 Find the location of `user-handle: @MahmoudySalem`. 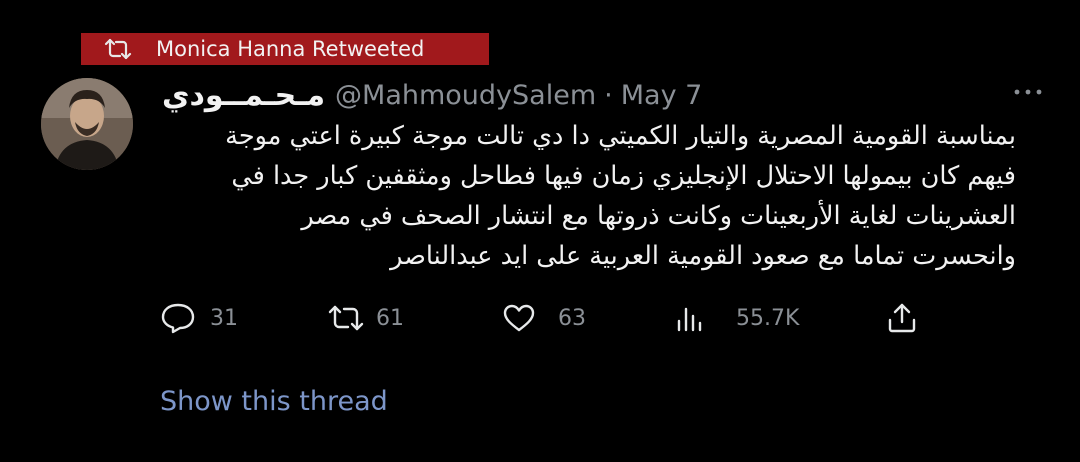

user-handle: @MahmoudySalem is located at coordinates (465, 95).